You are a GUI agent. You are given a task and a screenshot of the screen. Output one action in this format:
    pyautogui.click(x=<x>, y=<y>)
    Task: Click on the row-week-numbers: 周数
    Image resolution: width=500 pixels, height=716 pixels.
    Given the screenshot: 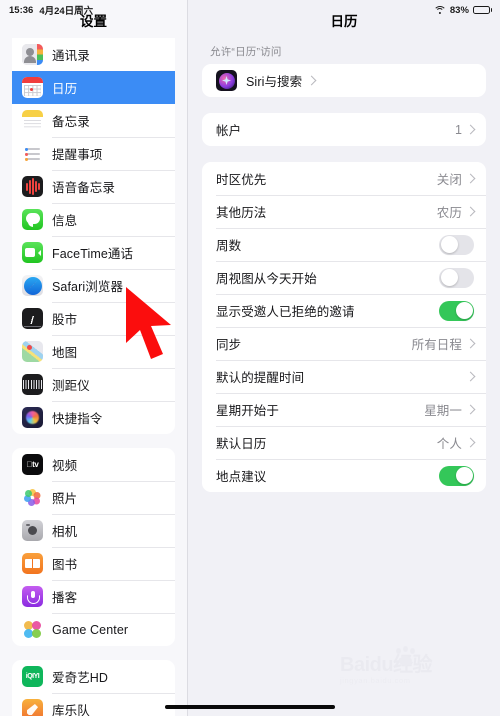 What is the action you would take?
    pyautogui.click(x=344, y=244)
    